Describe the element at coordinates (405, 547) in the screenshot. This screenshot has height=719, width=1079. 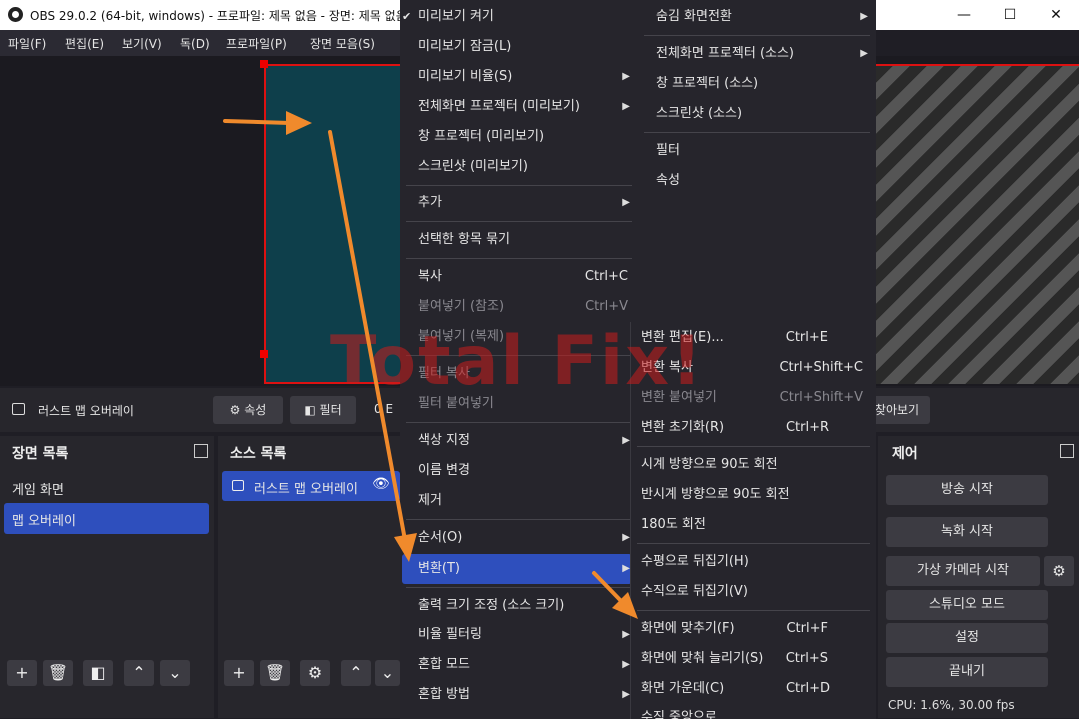
I see `arrow-to-transform-head` at that location.